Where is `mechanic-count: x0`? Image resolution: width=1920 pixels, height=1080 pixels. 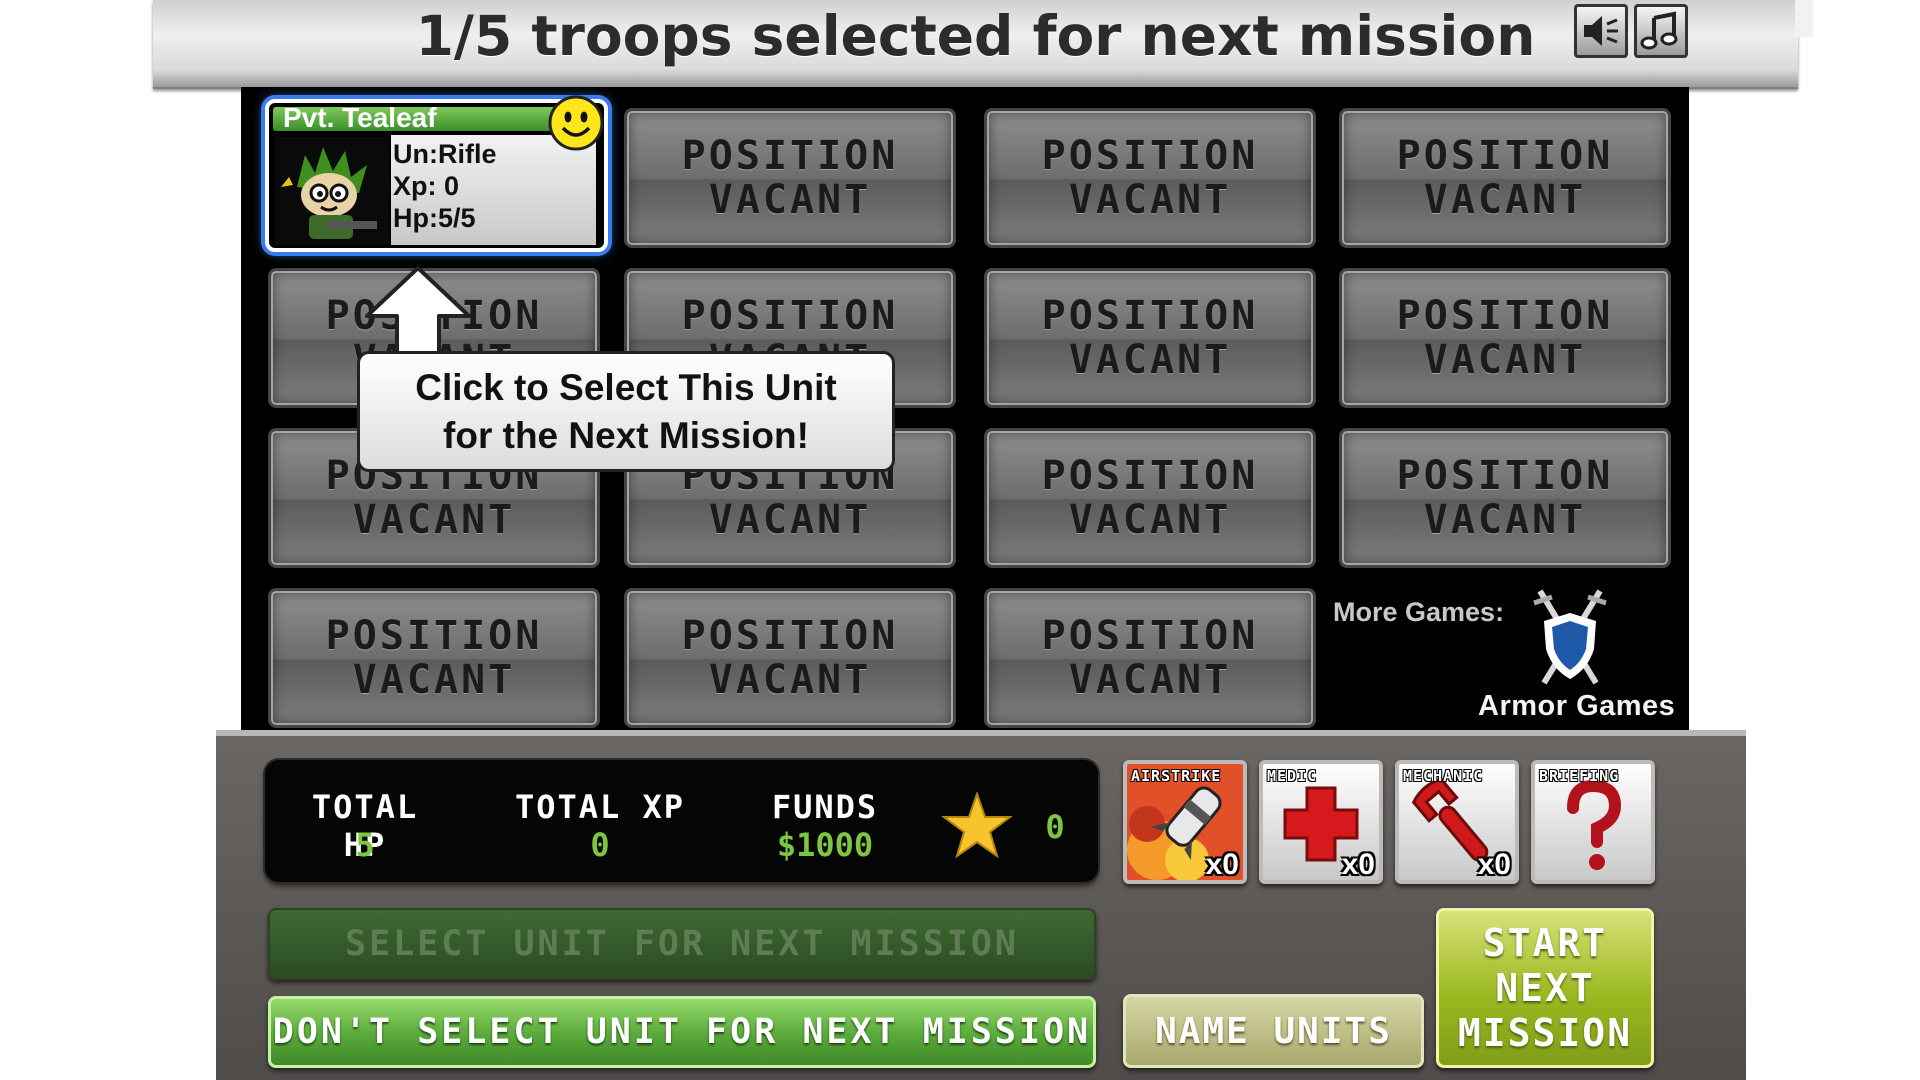 mechanic-count: x0 is located at coordinates (1494, 864).